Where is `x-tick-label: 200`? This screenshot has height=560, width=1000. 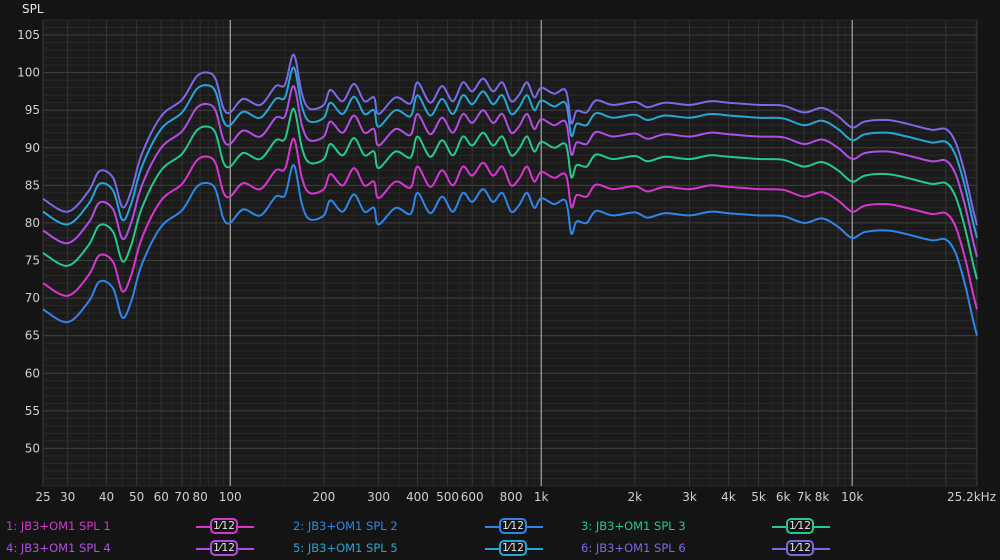 x-tick-label: 200 is located at coordinates (323, 497).